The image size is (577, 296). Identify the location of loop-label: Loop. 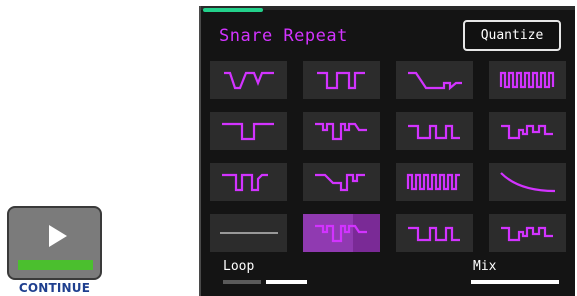
(239, 266).